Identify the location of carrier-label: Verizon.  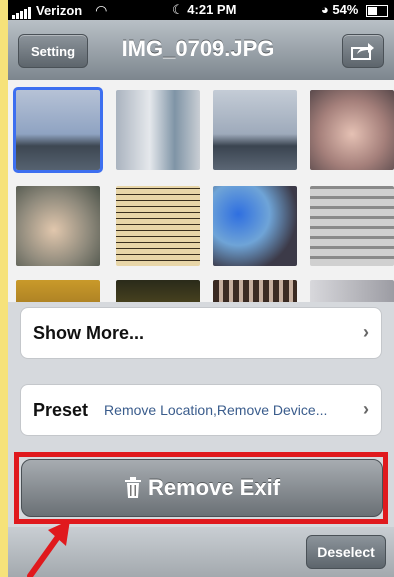
(59, 10).